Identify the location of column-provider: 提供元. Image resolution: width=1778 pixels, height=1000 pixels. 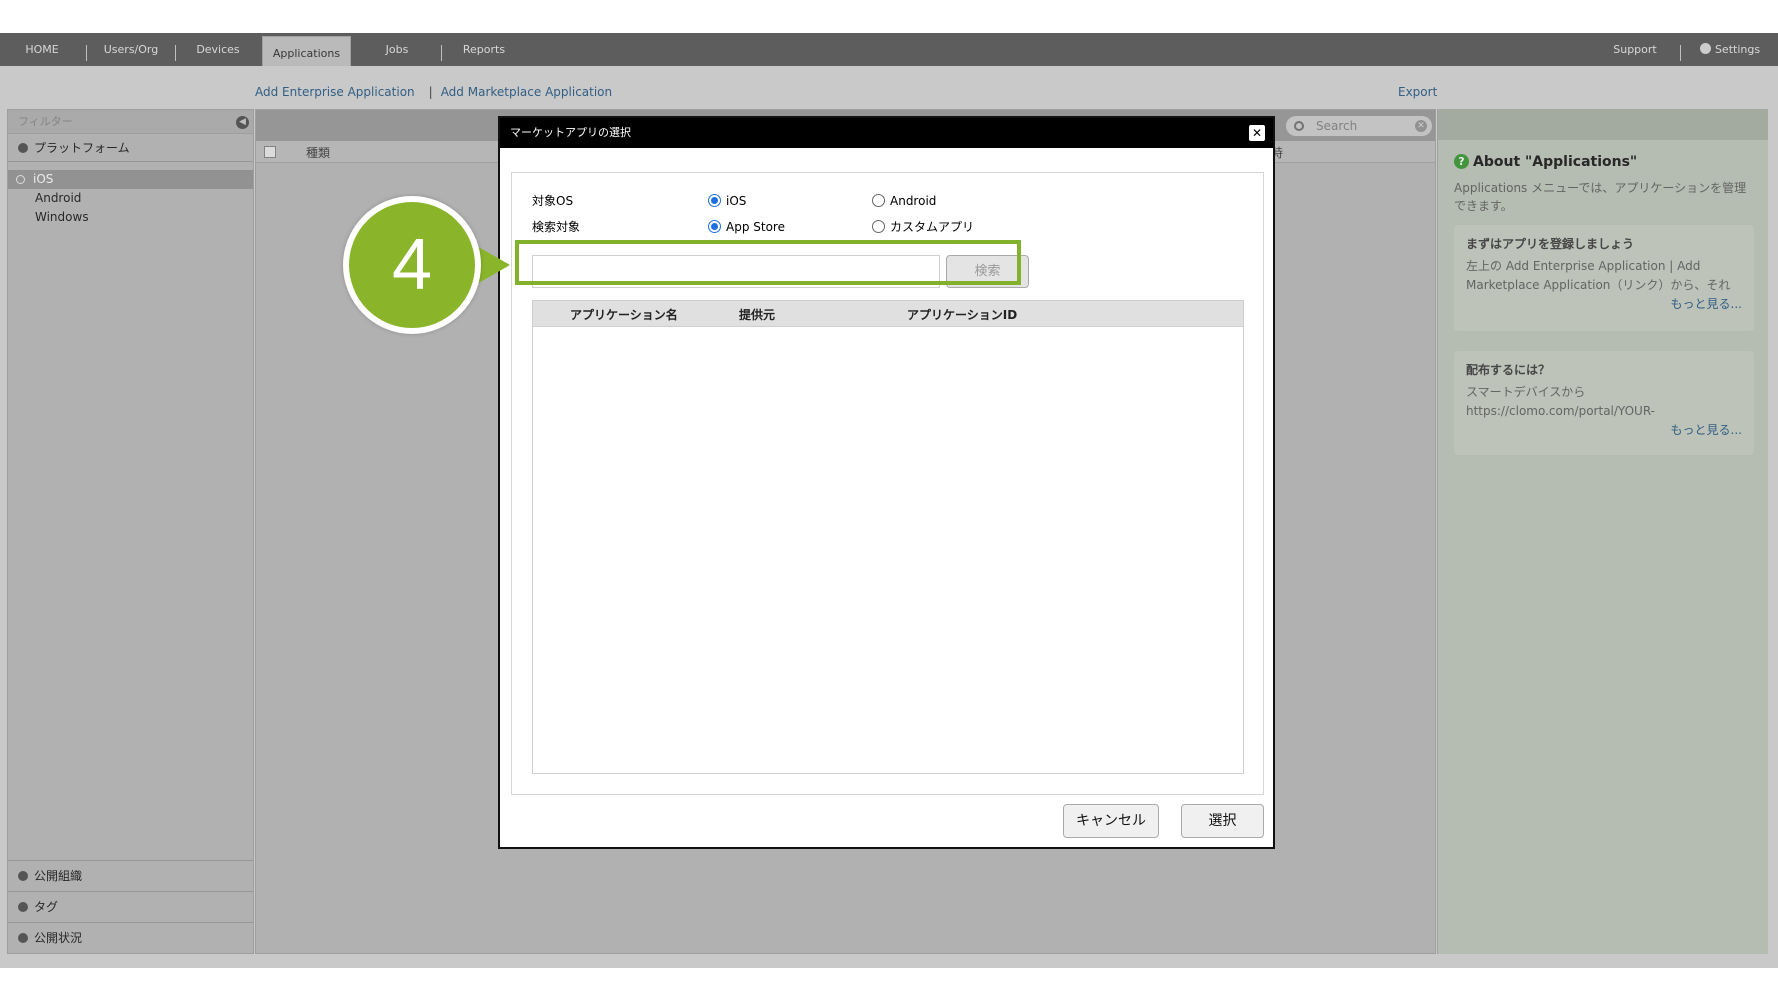
(757, 315).